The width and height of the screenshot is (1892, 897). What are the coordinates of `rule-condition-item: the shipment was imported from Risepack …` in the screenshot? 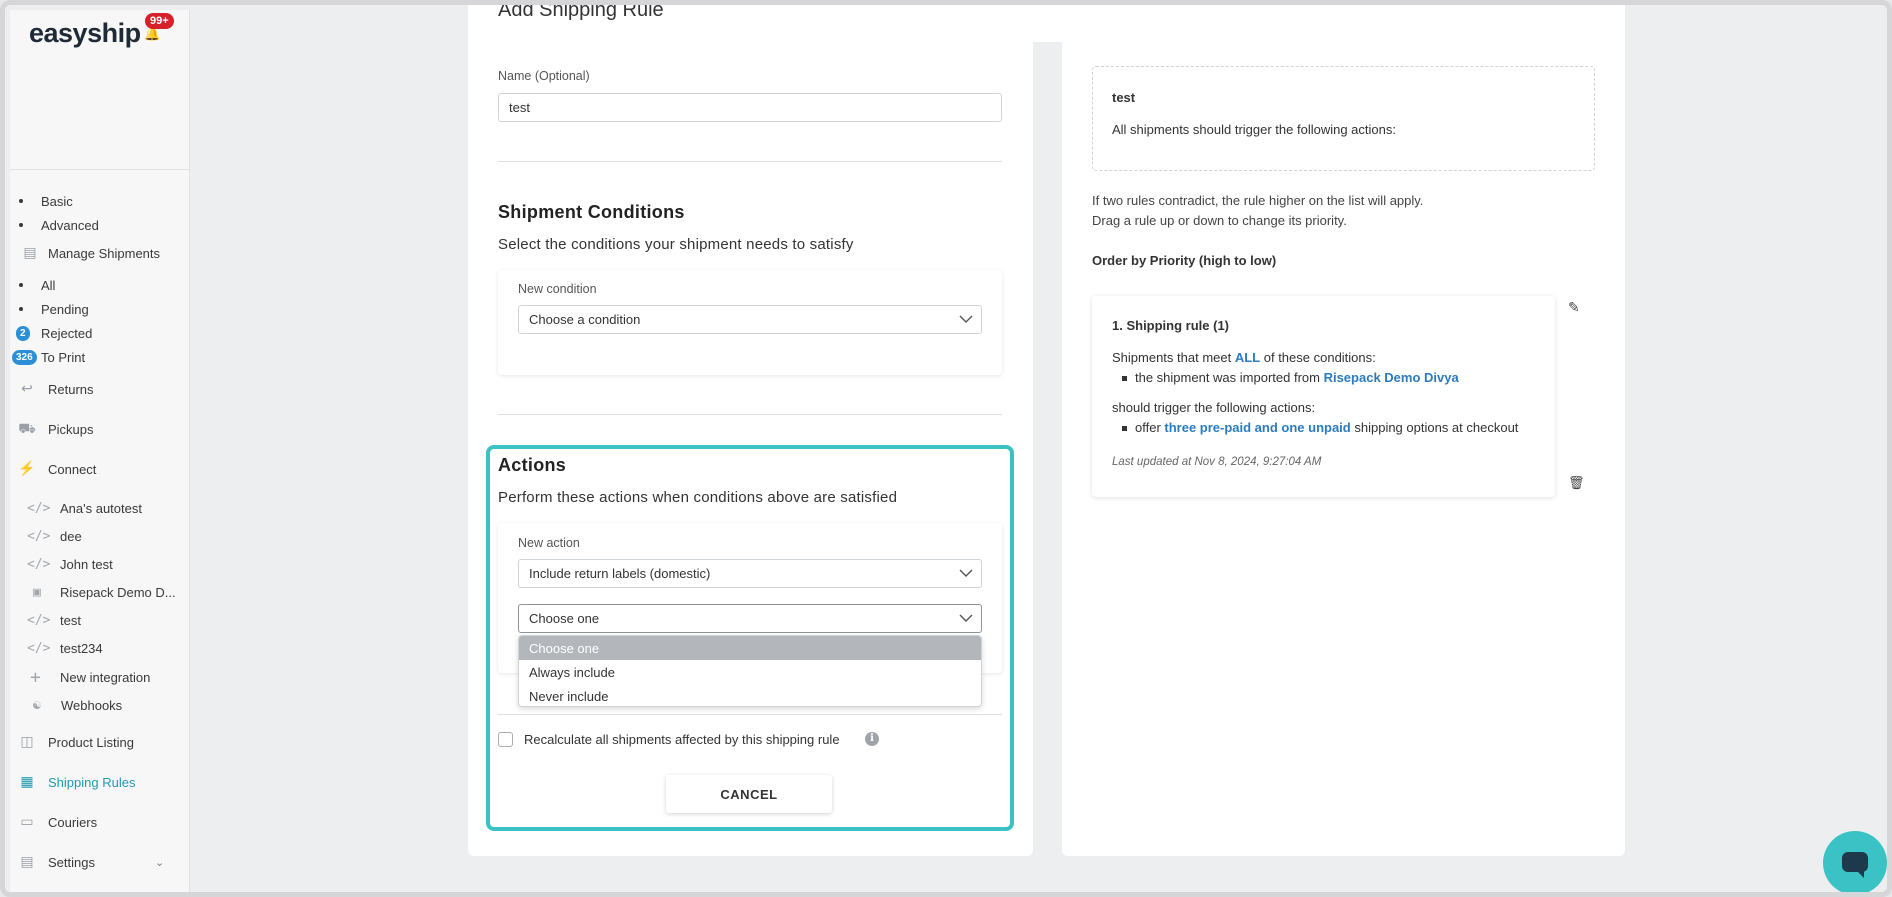 It's located at (1290, 377).